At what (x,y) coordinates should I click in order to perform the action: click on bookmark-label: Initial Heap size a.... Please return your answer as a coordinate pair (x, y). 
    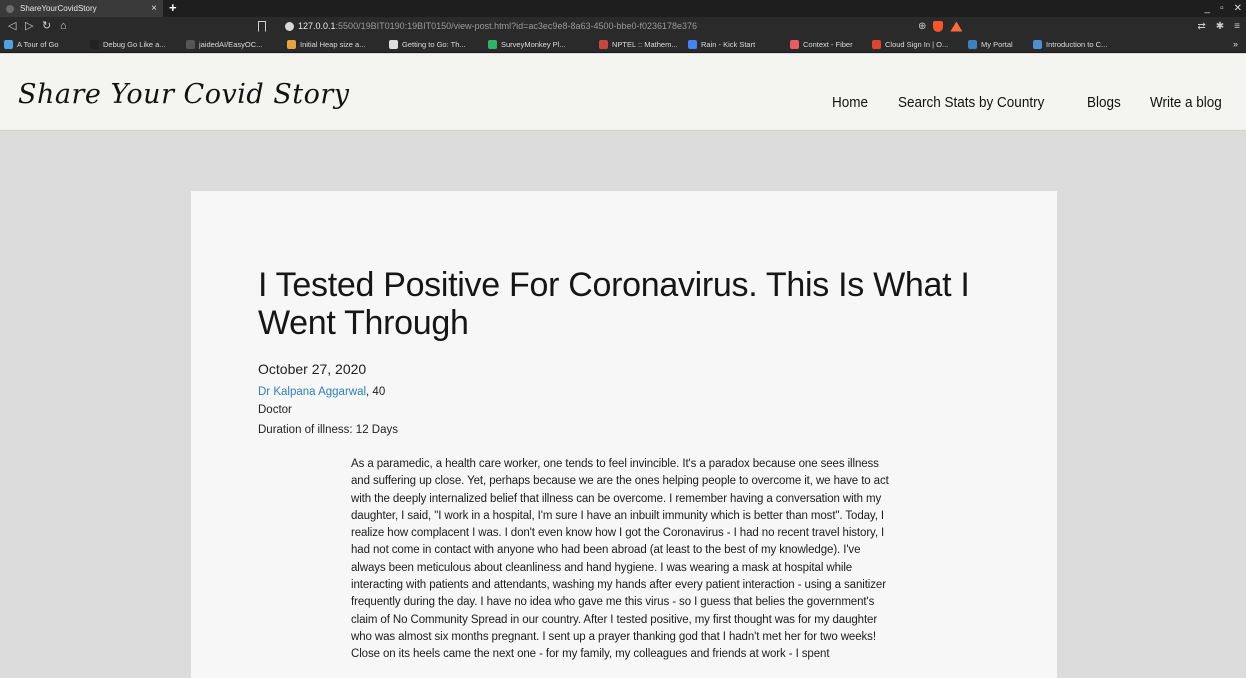
    Looking at the image, I should click on (333, 44).